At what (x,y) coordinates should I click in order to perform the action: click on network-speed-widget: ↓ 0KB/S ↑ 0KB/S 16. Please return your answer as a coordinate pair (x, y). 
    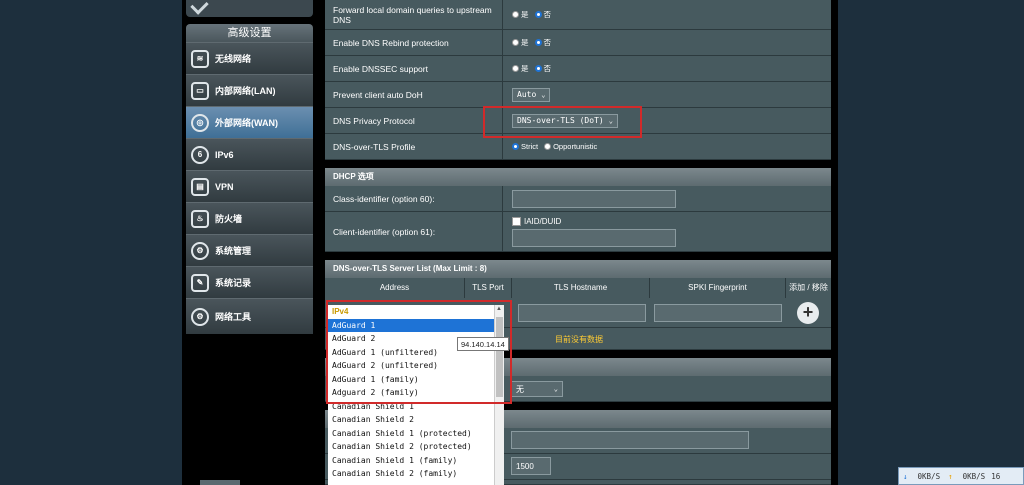
    Looking at the image, I should click on (961, 476).